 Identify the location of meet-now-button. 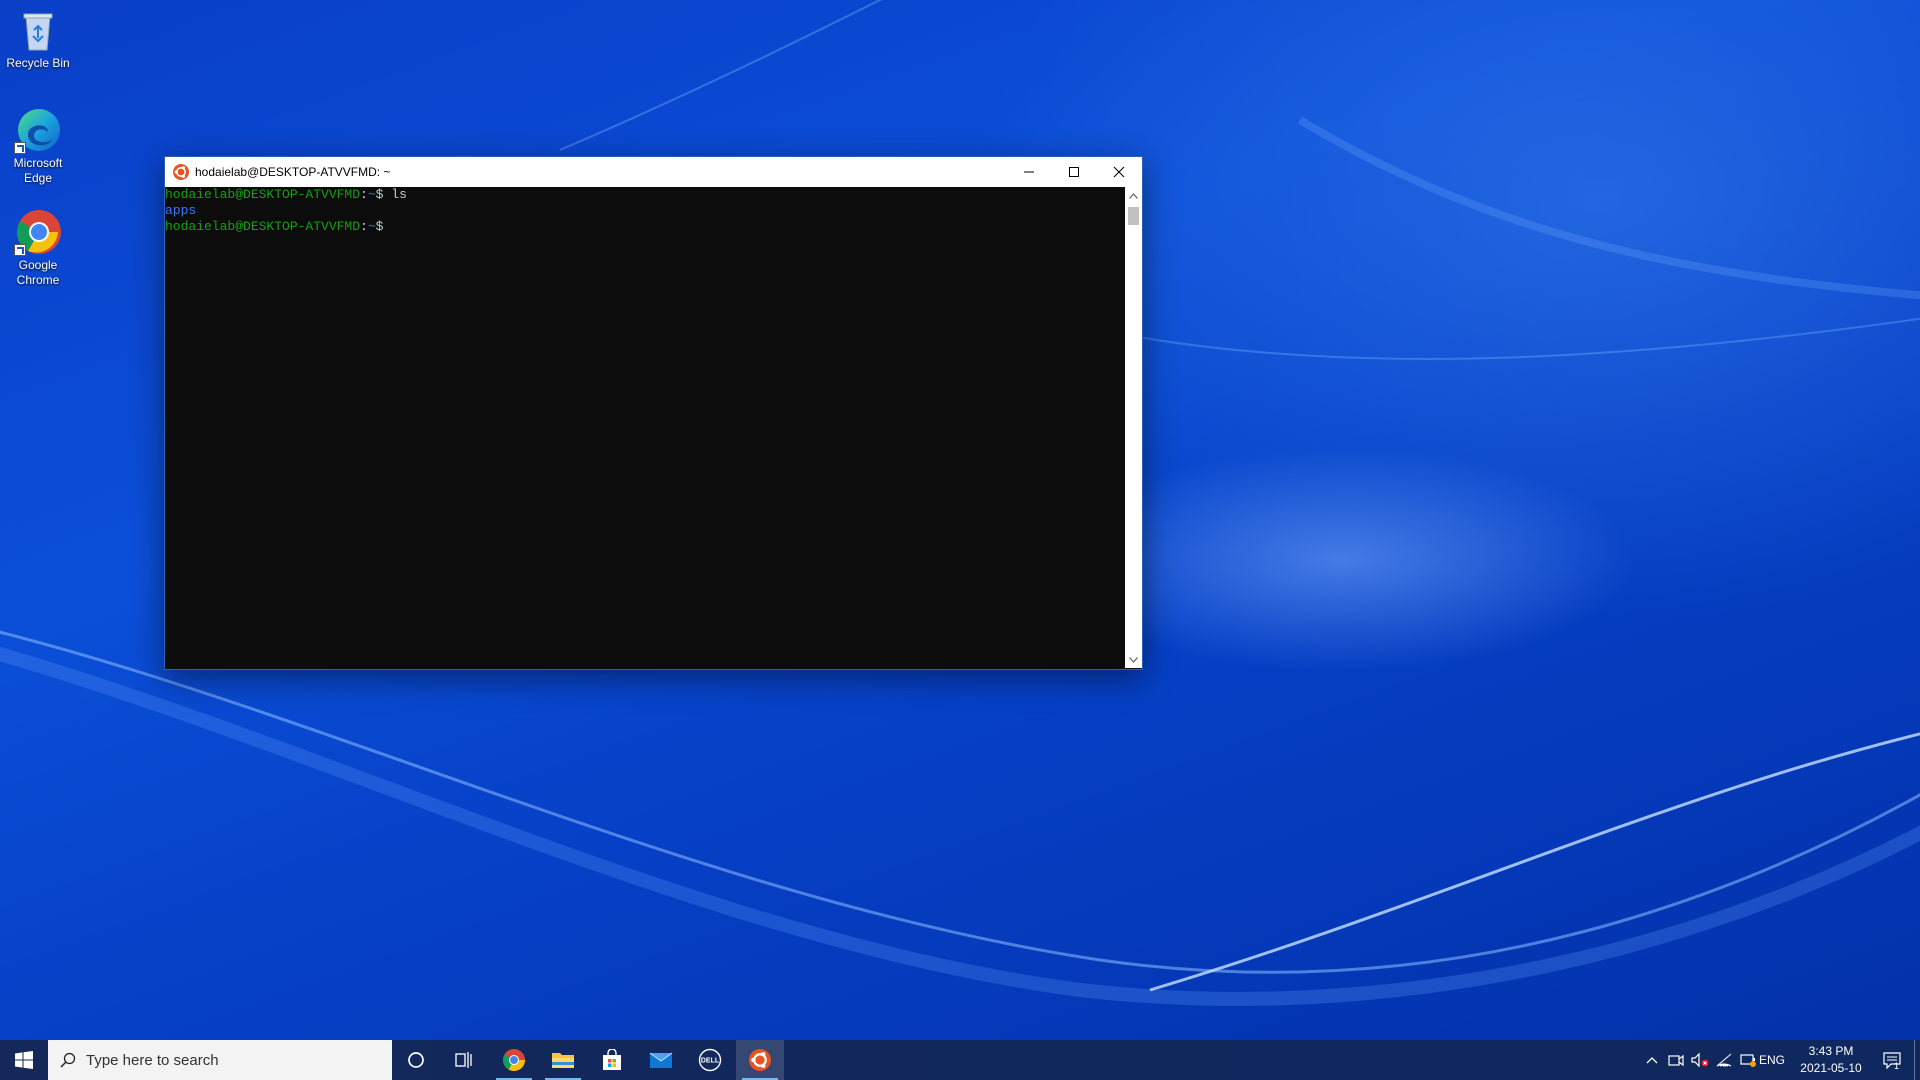
(1676, 1060).